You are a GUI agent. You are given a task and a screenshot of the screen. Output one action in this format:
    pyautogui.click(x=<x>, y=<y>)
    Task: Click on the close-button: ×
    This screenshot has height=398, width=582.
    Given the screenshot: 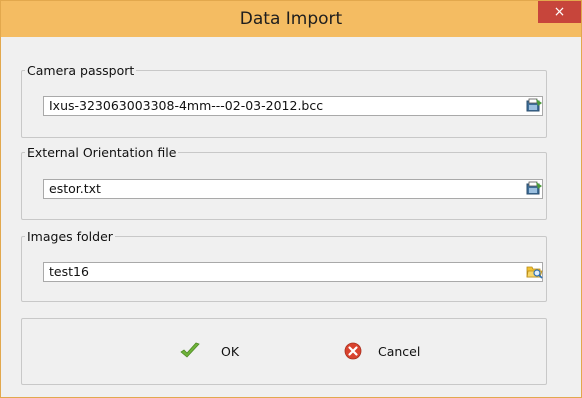 What is the action you would take?
    pyautogui.click(x=559, y=12)
    